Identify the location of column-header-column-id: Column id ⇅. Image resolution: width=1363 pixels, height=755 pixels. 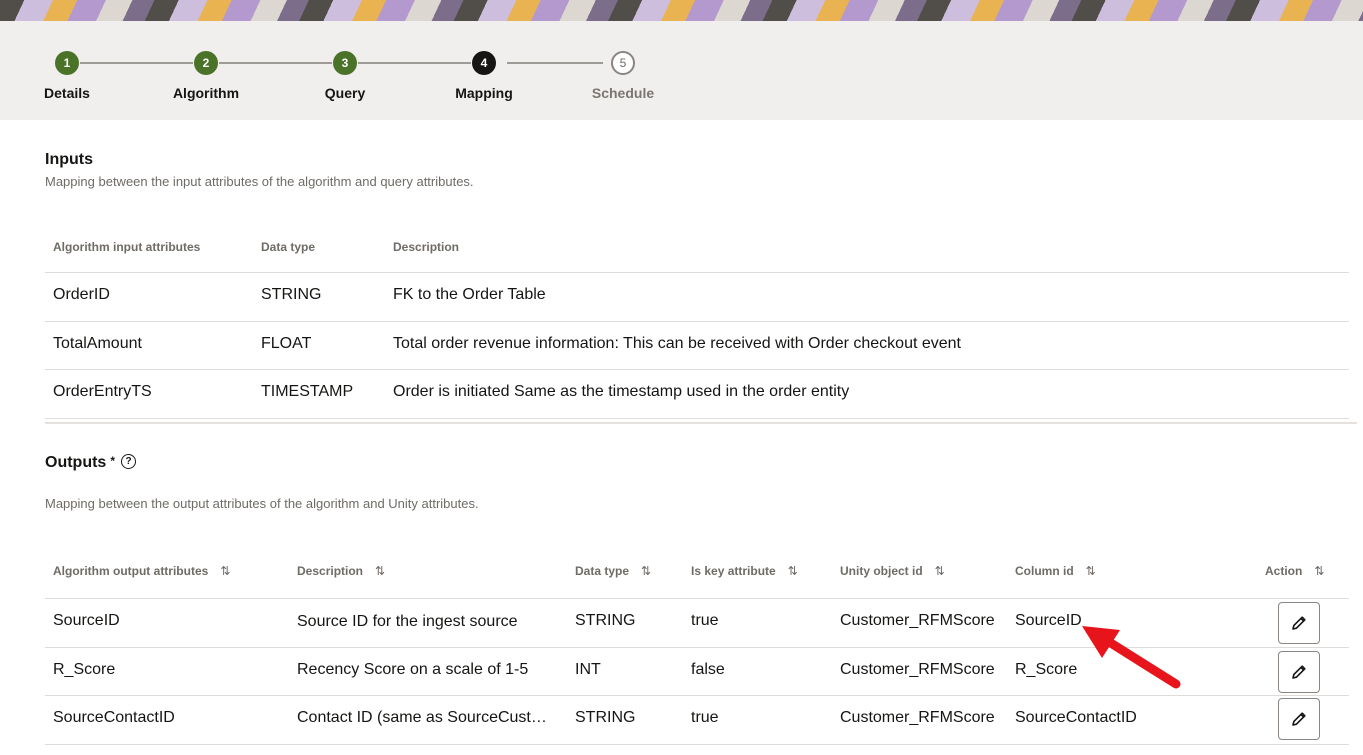
(1055, 571).